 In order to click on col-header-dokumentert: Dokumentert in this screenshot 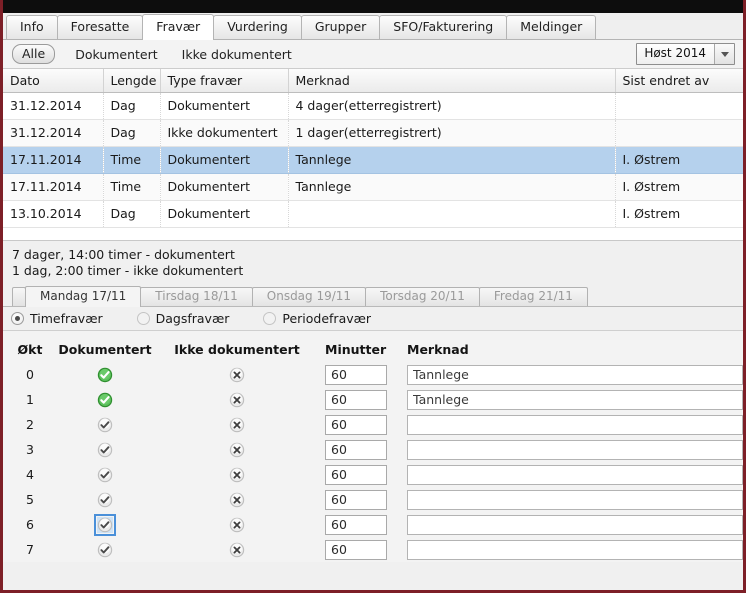, I will do `click(105, 349)`.